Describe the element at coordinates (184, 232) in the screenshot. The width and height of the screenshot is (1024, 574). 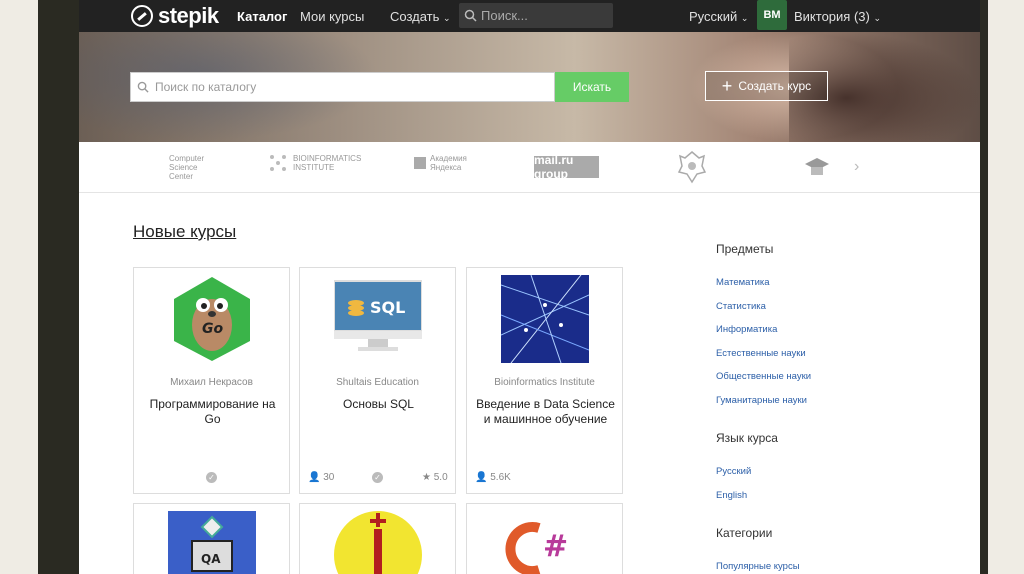
I see `section-title-new-courses: Новые курсы` at that location.